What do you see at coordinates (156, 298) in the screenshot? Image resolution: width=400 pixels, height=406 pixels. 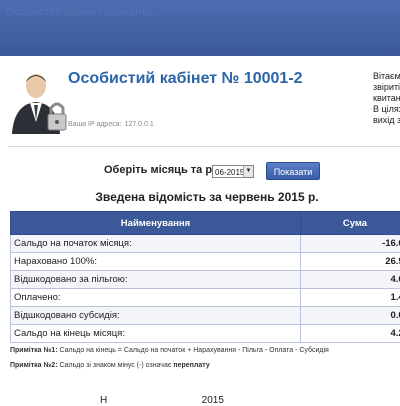 I see `row-name: Оплачено:` at bounding box center [156, 298].